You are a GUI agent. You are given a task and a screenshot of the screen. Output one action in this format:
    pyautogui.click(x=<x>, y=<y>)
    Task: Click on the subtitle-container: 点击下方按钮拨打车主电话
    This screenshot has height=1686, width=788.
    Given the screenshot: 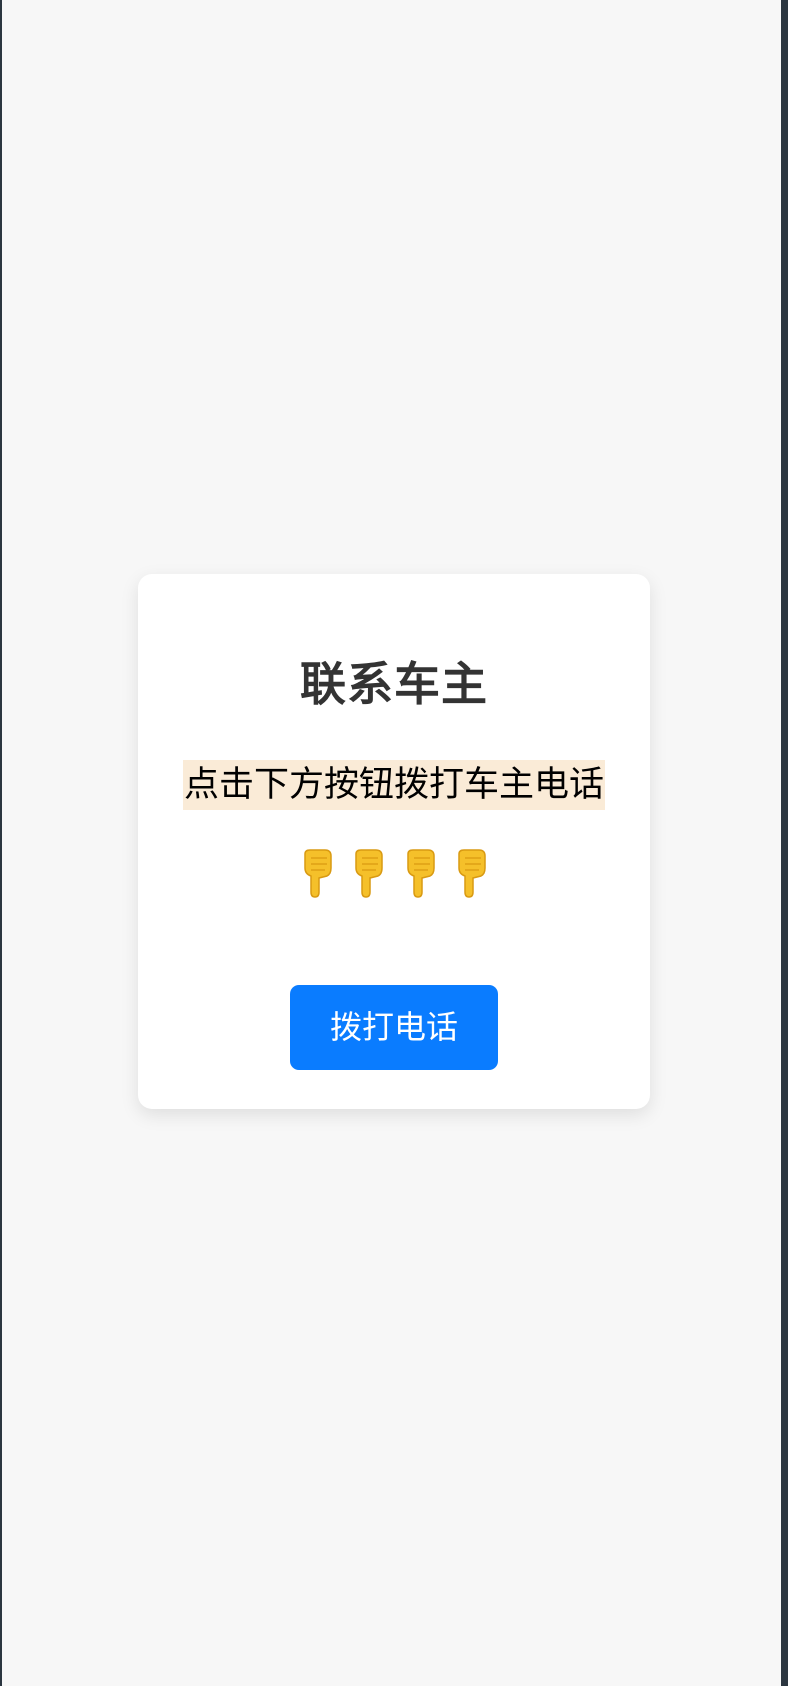 What is the action you would take?
    pyautogui.click(x=394, y=785)
    